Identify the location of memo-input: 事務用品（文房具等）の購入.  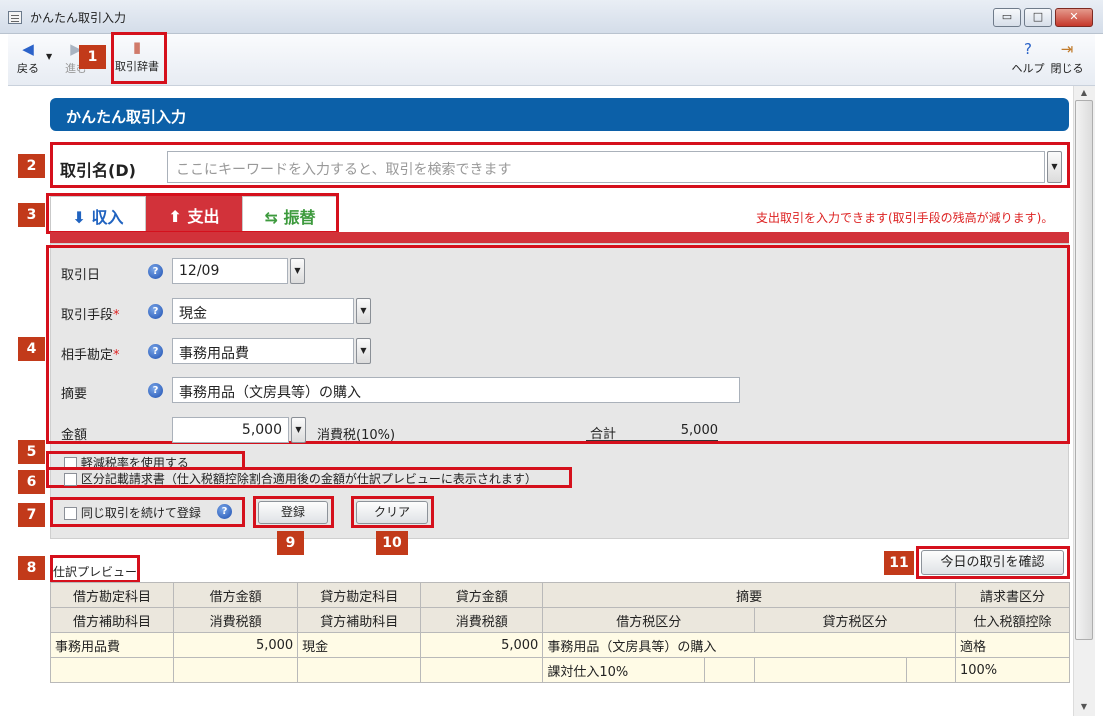
(456, 390).